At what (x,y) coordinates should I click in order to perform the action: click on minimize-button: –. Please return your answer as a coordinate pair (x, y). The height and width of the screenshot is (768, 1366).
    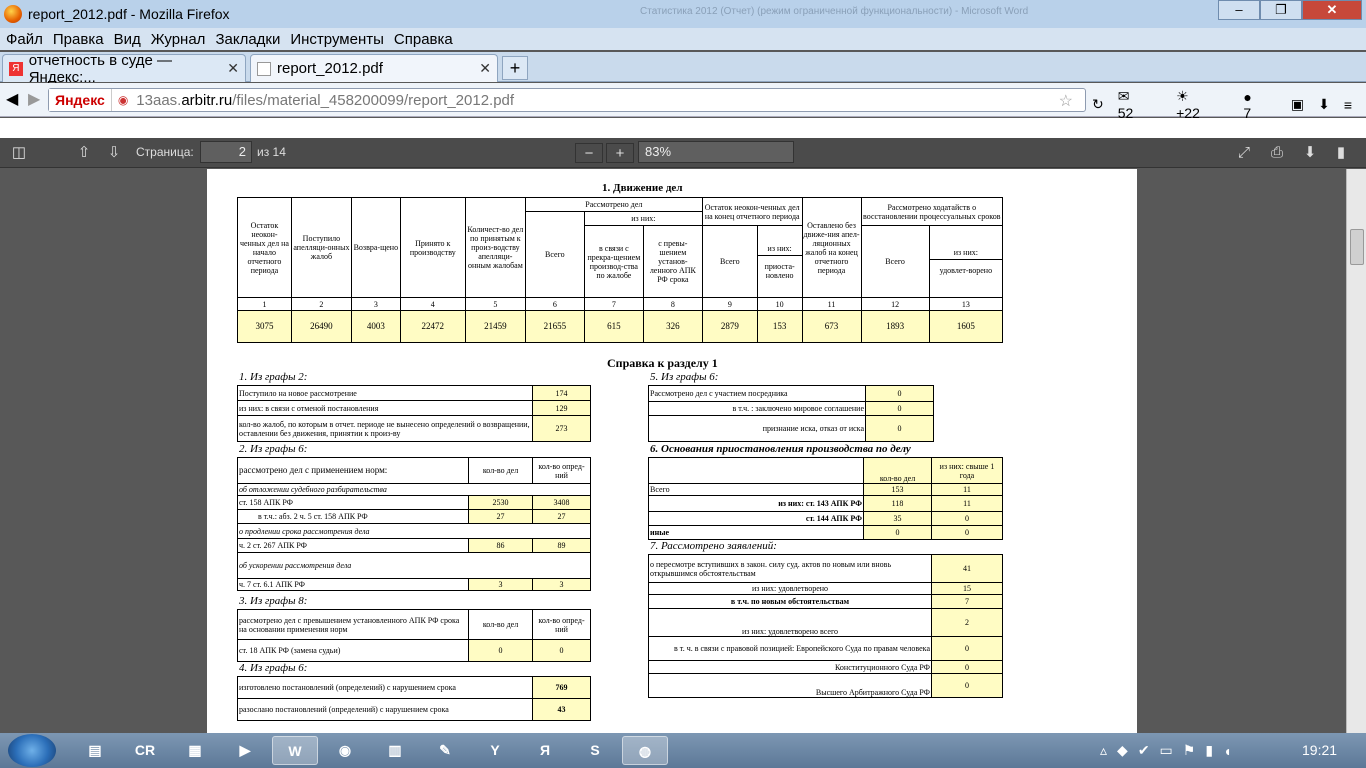
    Looking at the image, I should click on (1239, 10).